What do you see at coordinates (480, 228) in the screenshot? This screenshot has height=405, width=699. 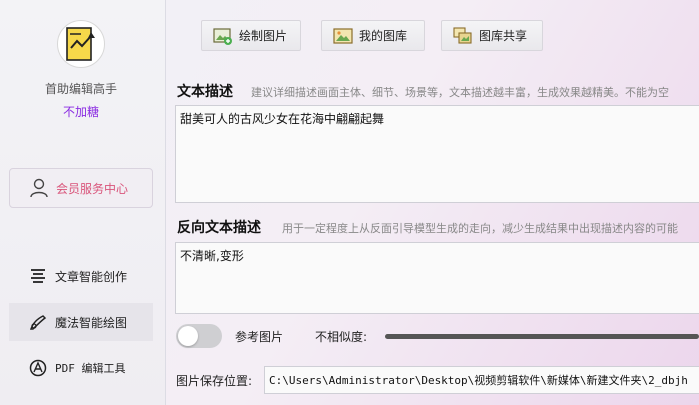 I see `neg-desc-hint: 用于一定程度上从反面引导模型生成的走向，减少生成结果中出现描述内容的可能` at bounding box center [480, 228].